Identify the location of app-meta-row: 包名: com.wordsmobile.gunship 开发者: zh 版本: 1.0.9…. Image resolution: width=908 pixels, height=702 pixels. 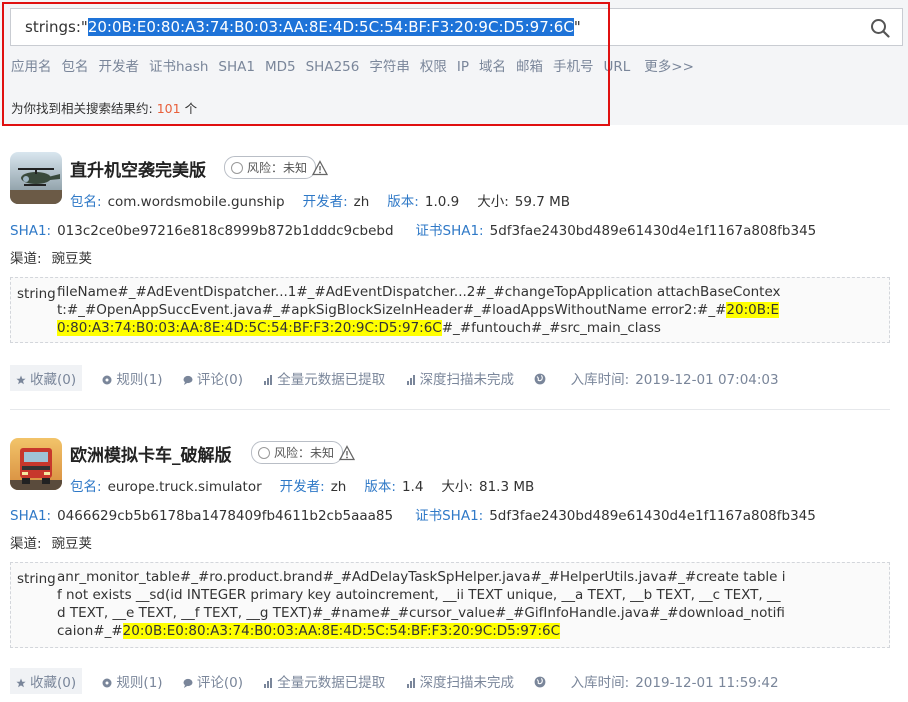
(329, 200).